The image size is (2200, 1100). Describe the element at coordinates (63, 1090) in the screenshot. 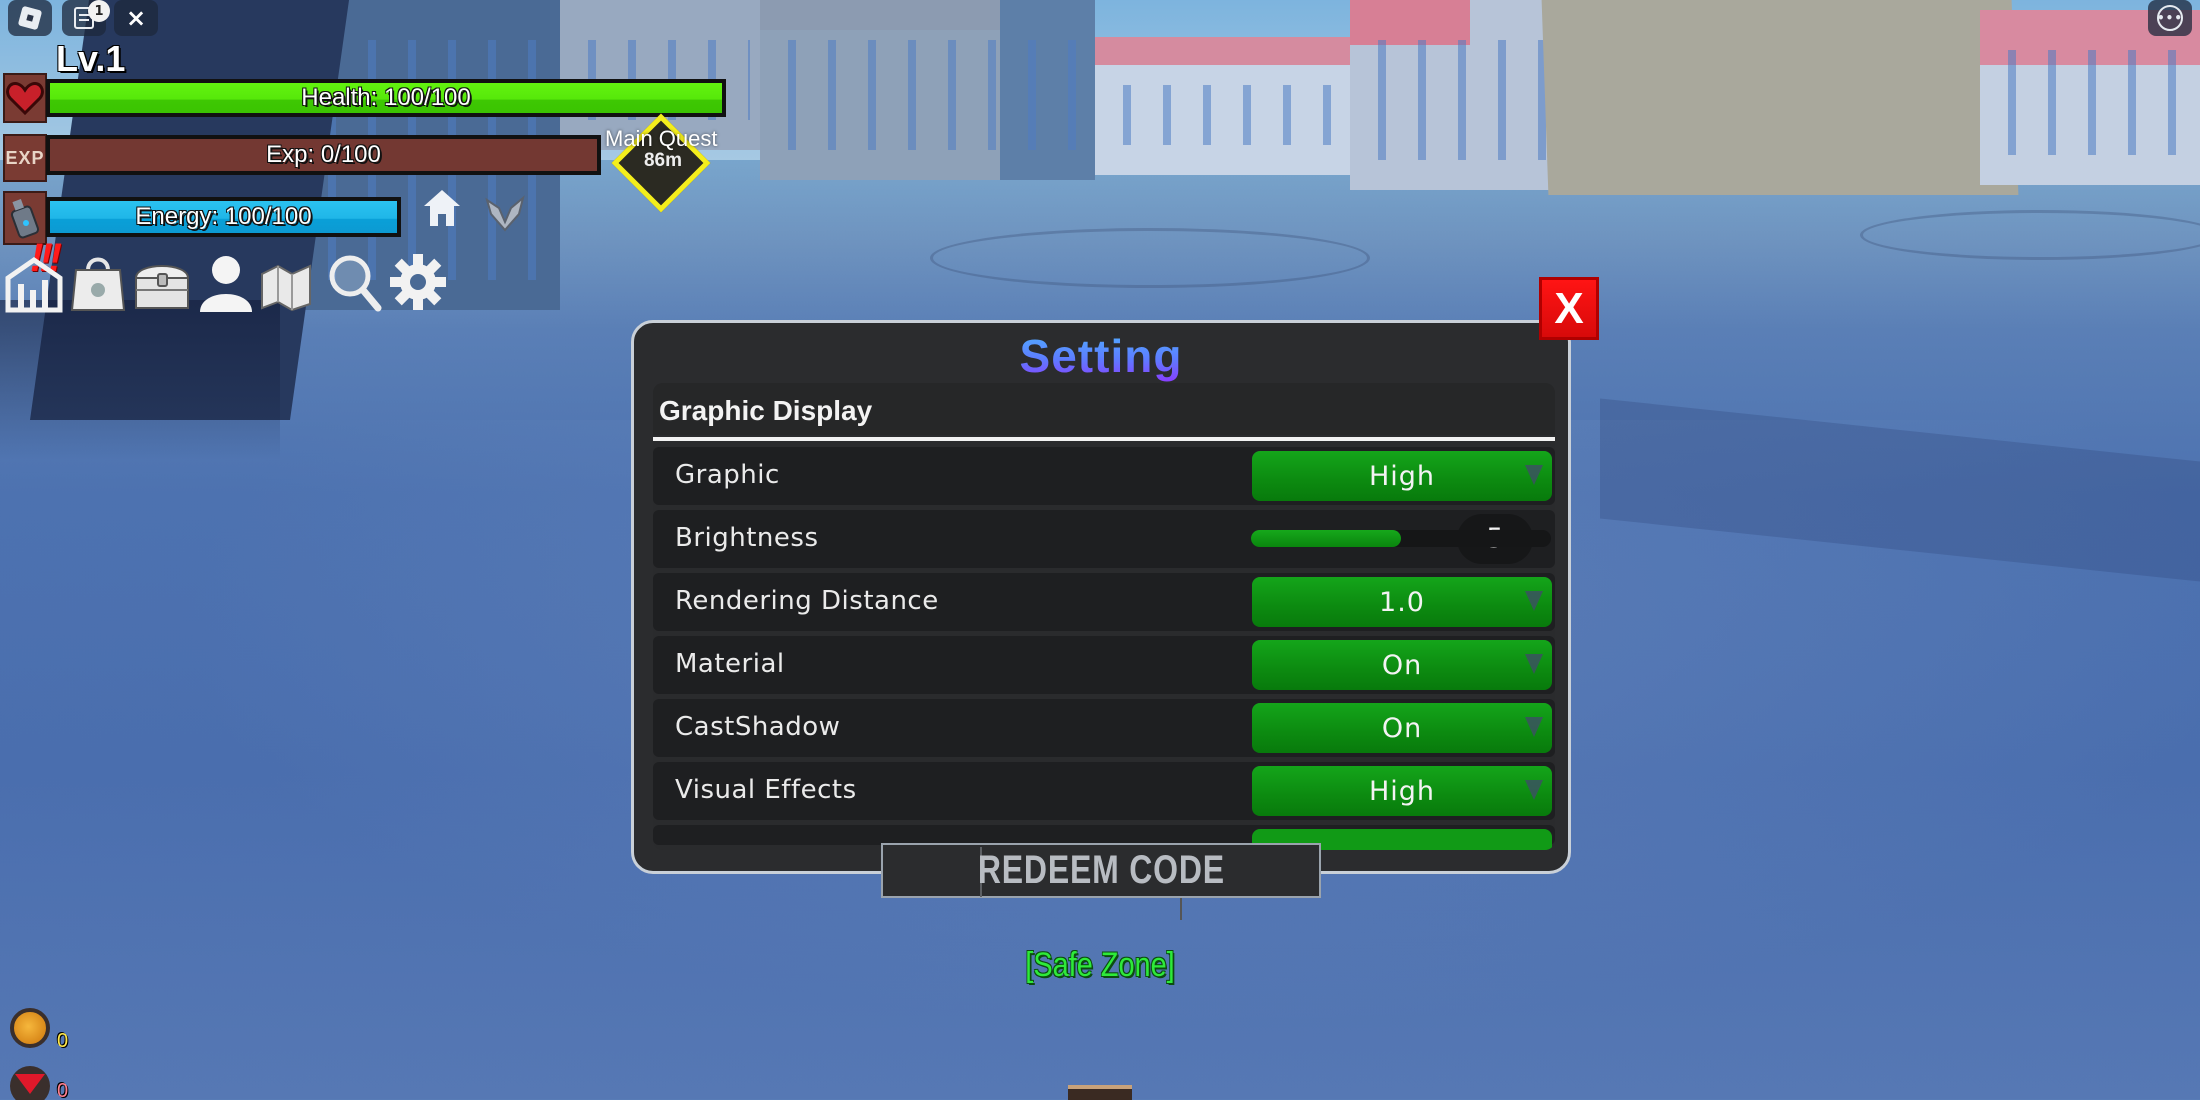

I see `fragments-amount: 0` at that location.